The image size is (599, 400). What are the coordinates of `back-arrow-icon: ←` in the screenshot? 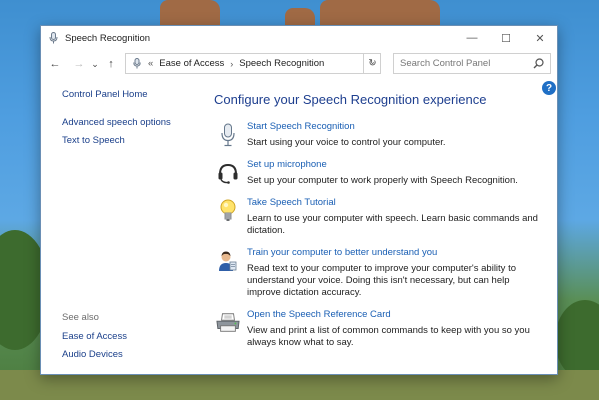 It's located at (55, 64).